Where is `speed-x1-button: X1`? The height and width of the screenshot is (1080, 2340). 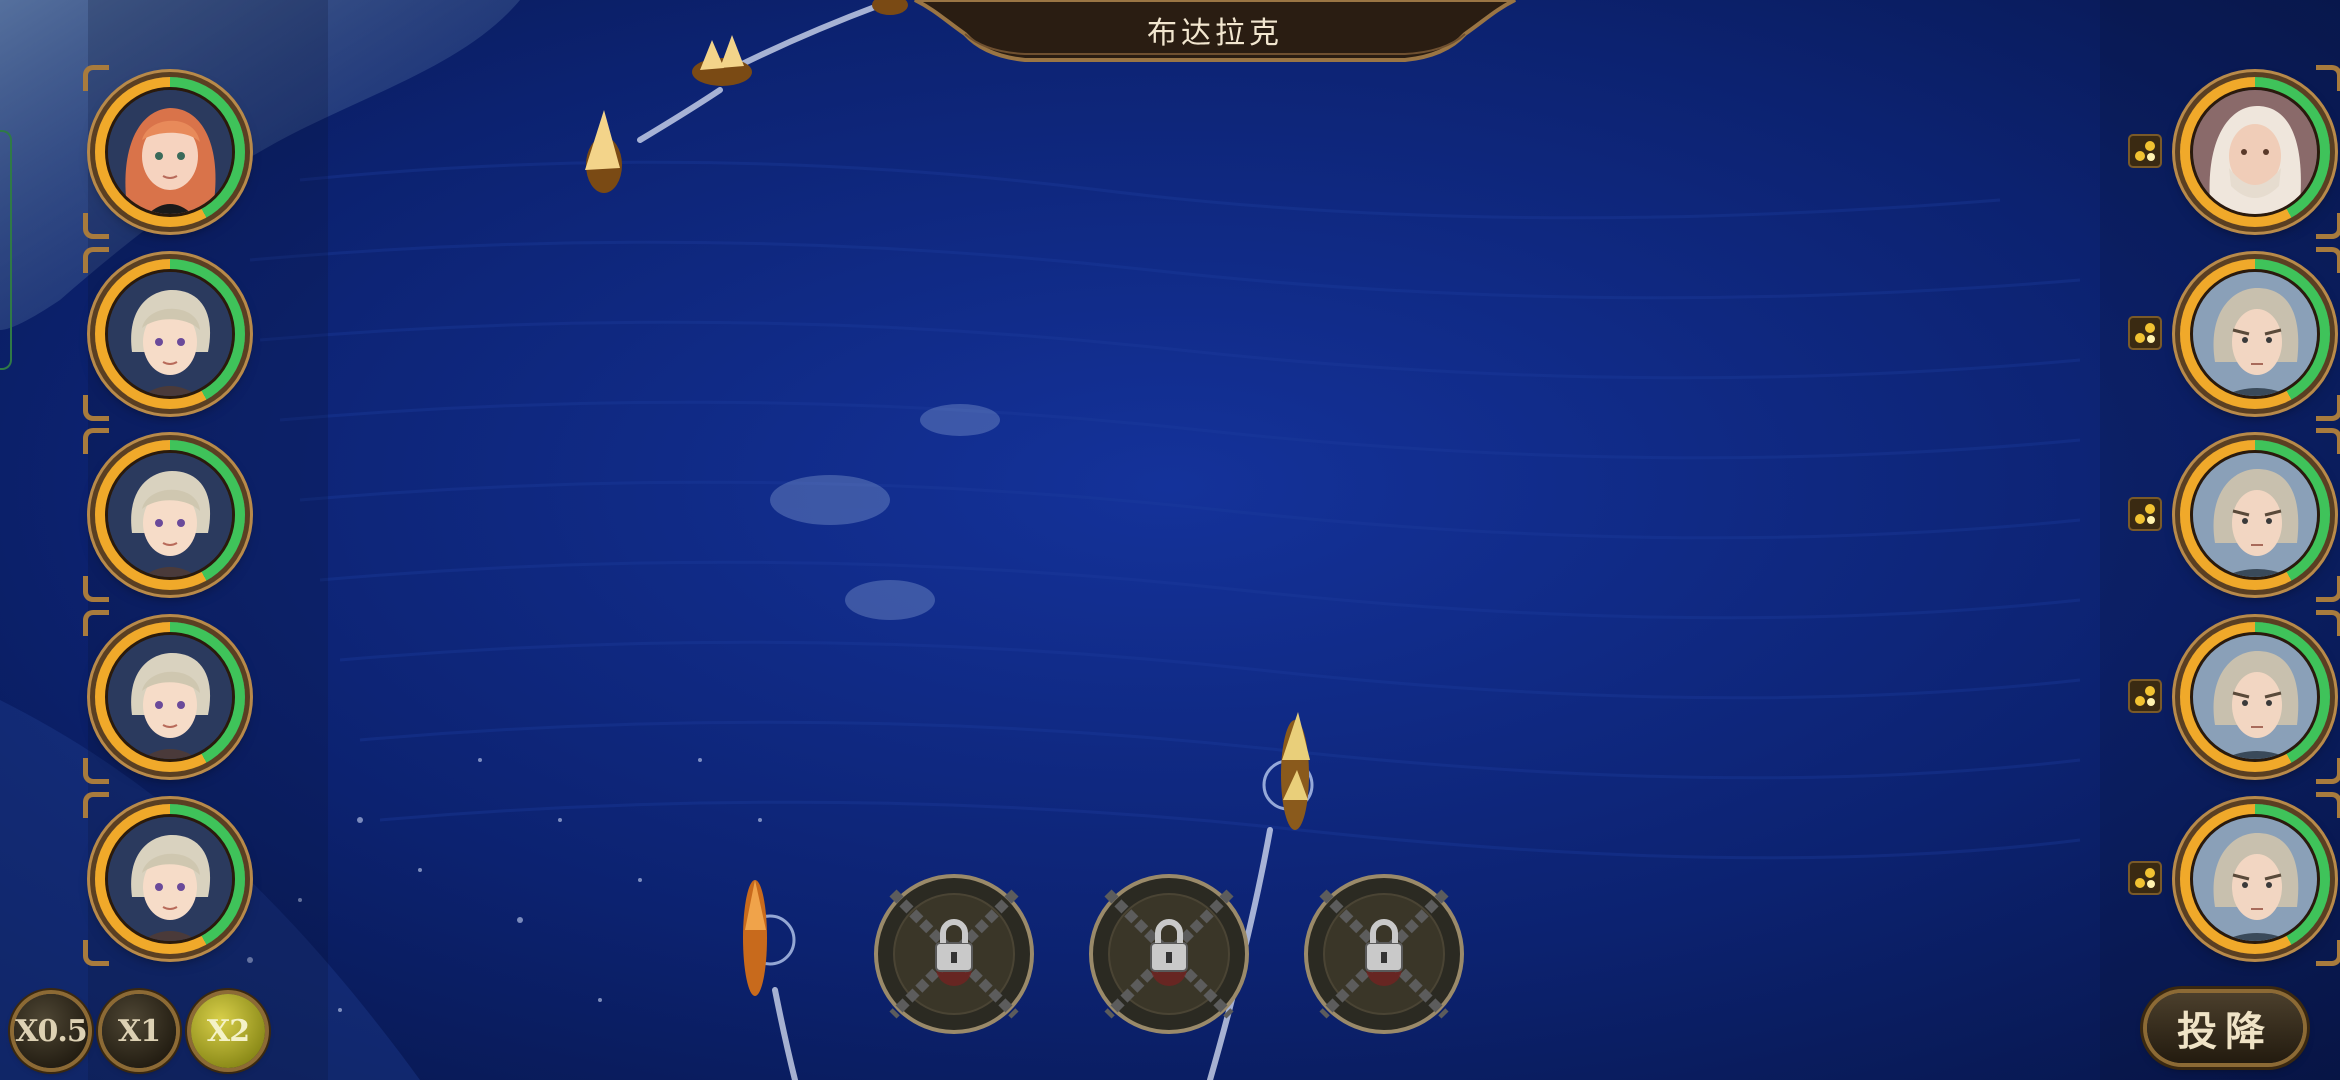
speed-x1-button: X1 is located at coordinates (139, 1031).